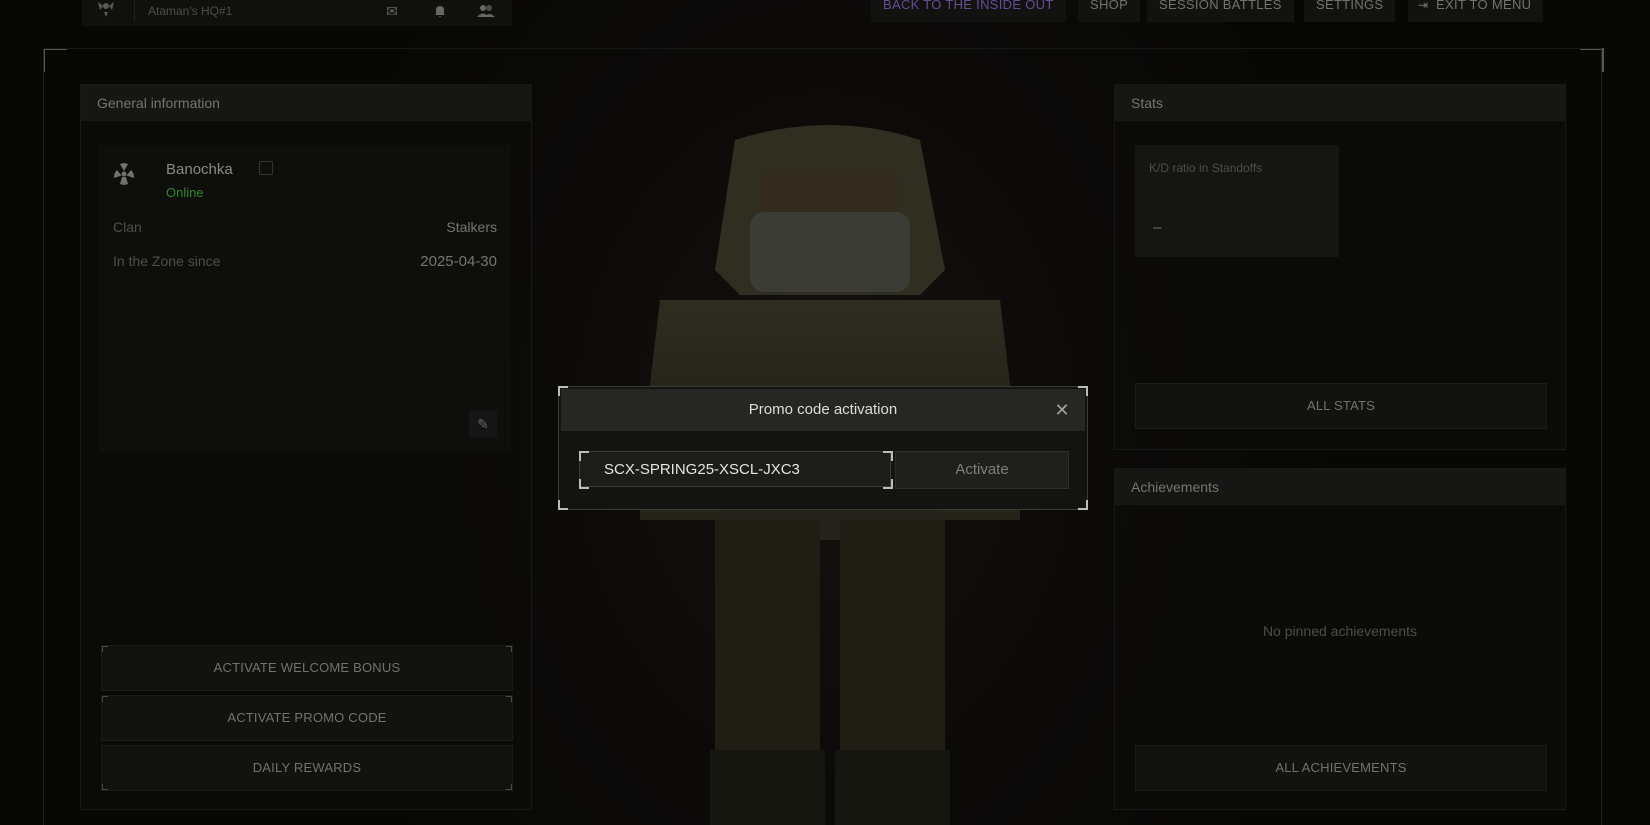 The width and height of the screenshot is (1650, 825). What do you see at coordinates (735, 469) in the screenshot?
I see `promo-code-input` at bounding box center [735, 469].